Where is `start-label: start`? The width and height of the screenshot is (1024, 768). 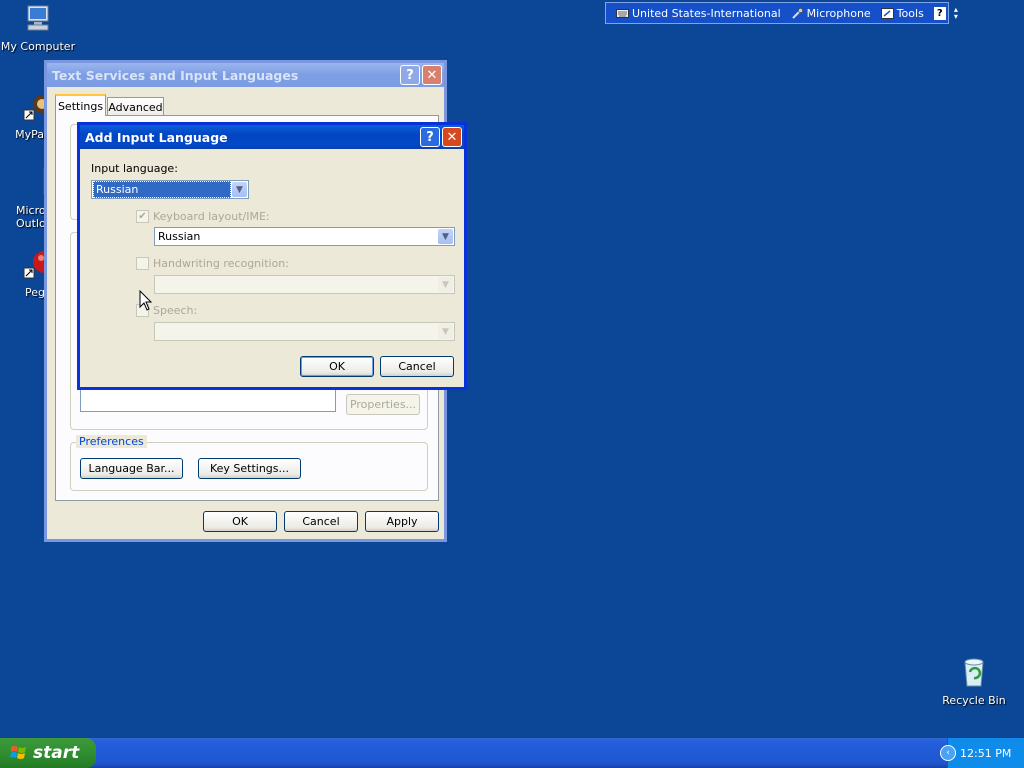
start-label: start is located at coordinates (56, 753).